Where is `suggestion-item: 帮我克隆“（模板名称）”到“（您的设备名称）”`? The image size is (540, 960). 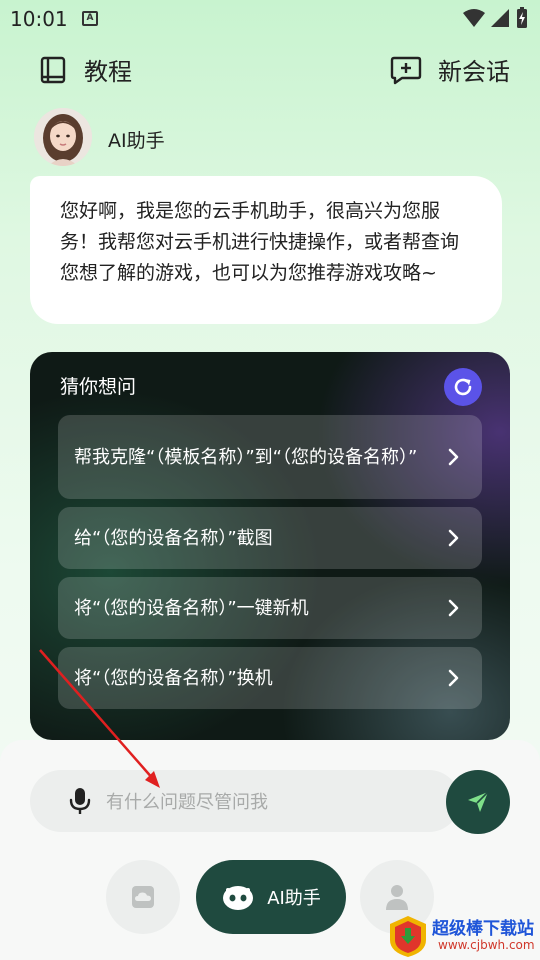 suggestion-item: 帮我克隆“（模板名称）”到“（您的设备名称）” is located at coordinates (270, 457).